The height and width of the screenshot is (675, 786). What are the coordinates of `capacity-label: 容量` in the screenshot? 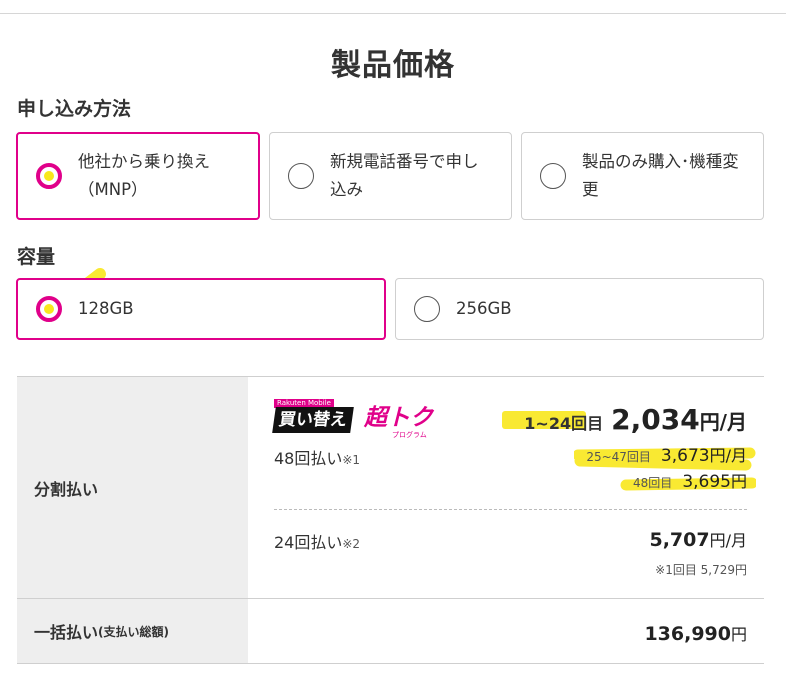 It's located at (36, 257).